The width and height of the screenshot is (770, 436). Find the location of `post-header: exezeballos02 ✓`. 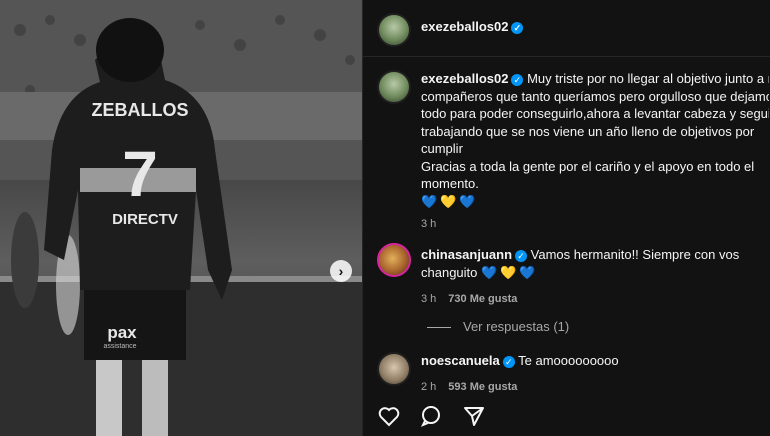

post-header: exezeballos02 ✓ is located at coordinates (566, 28).